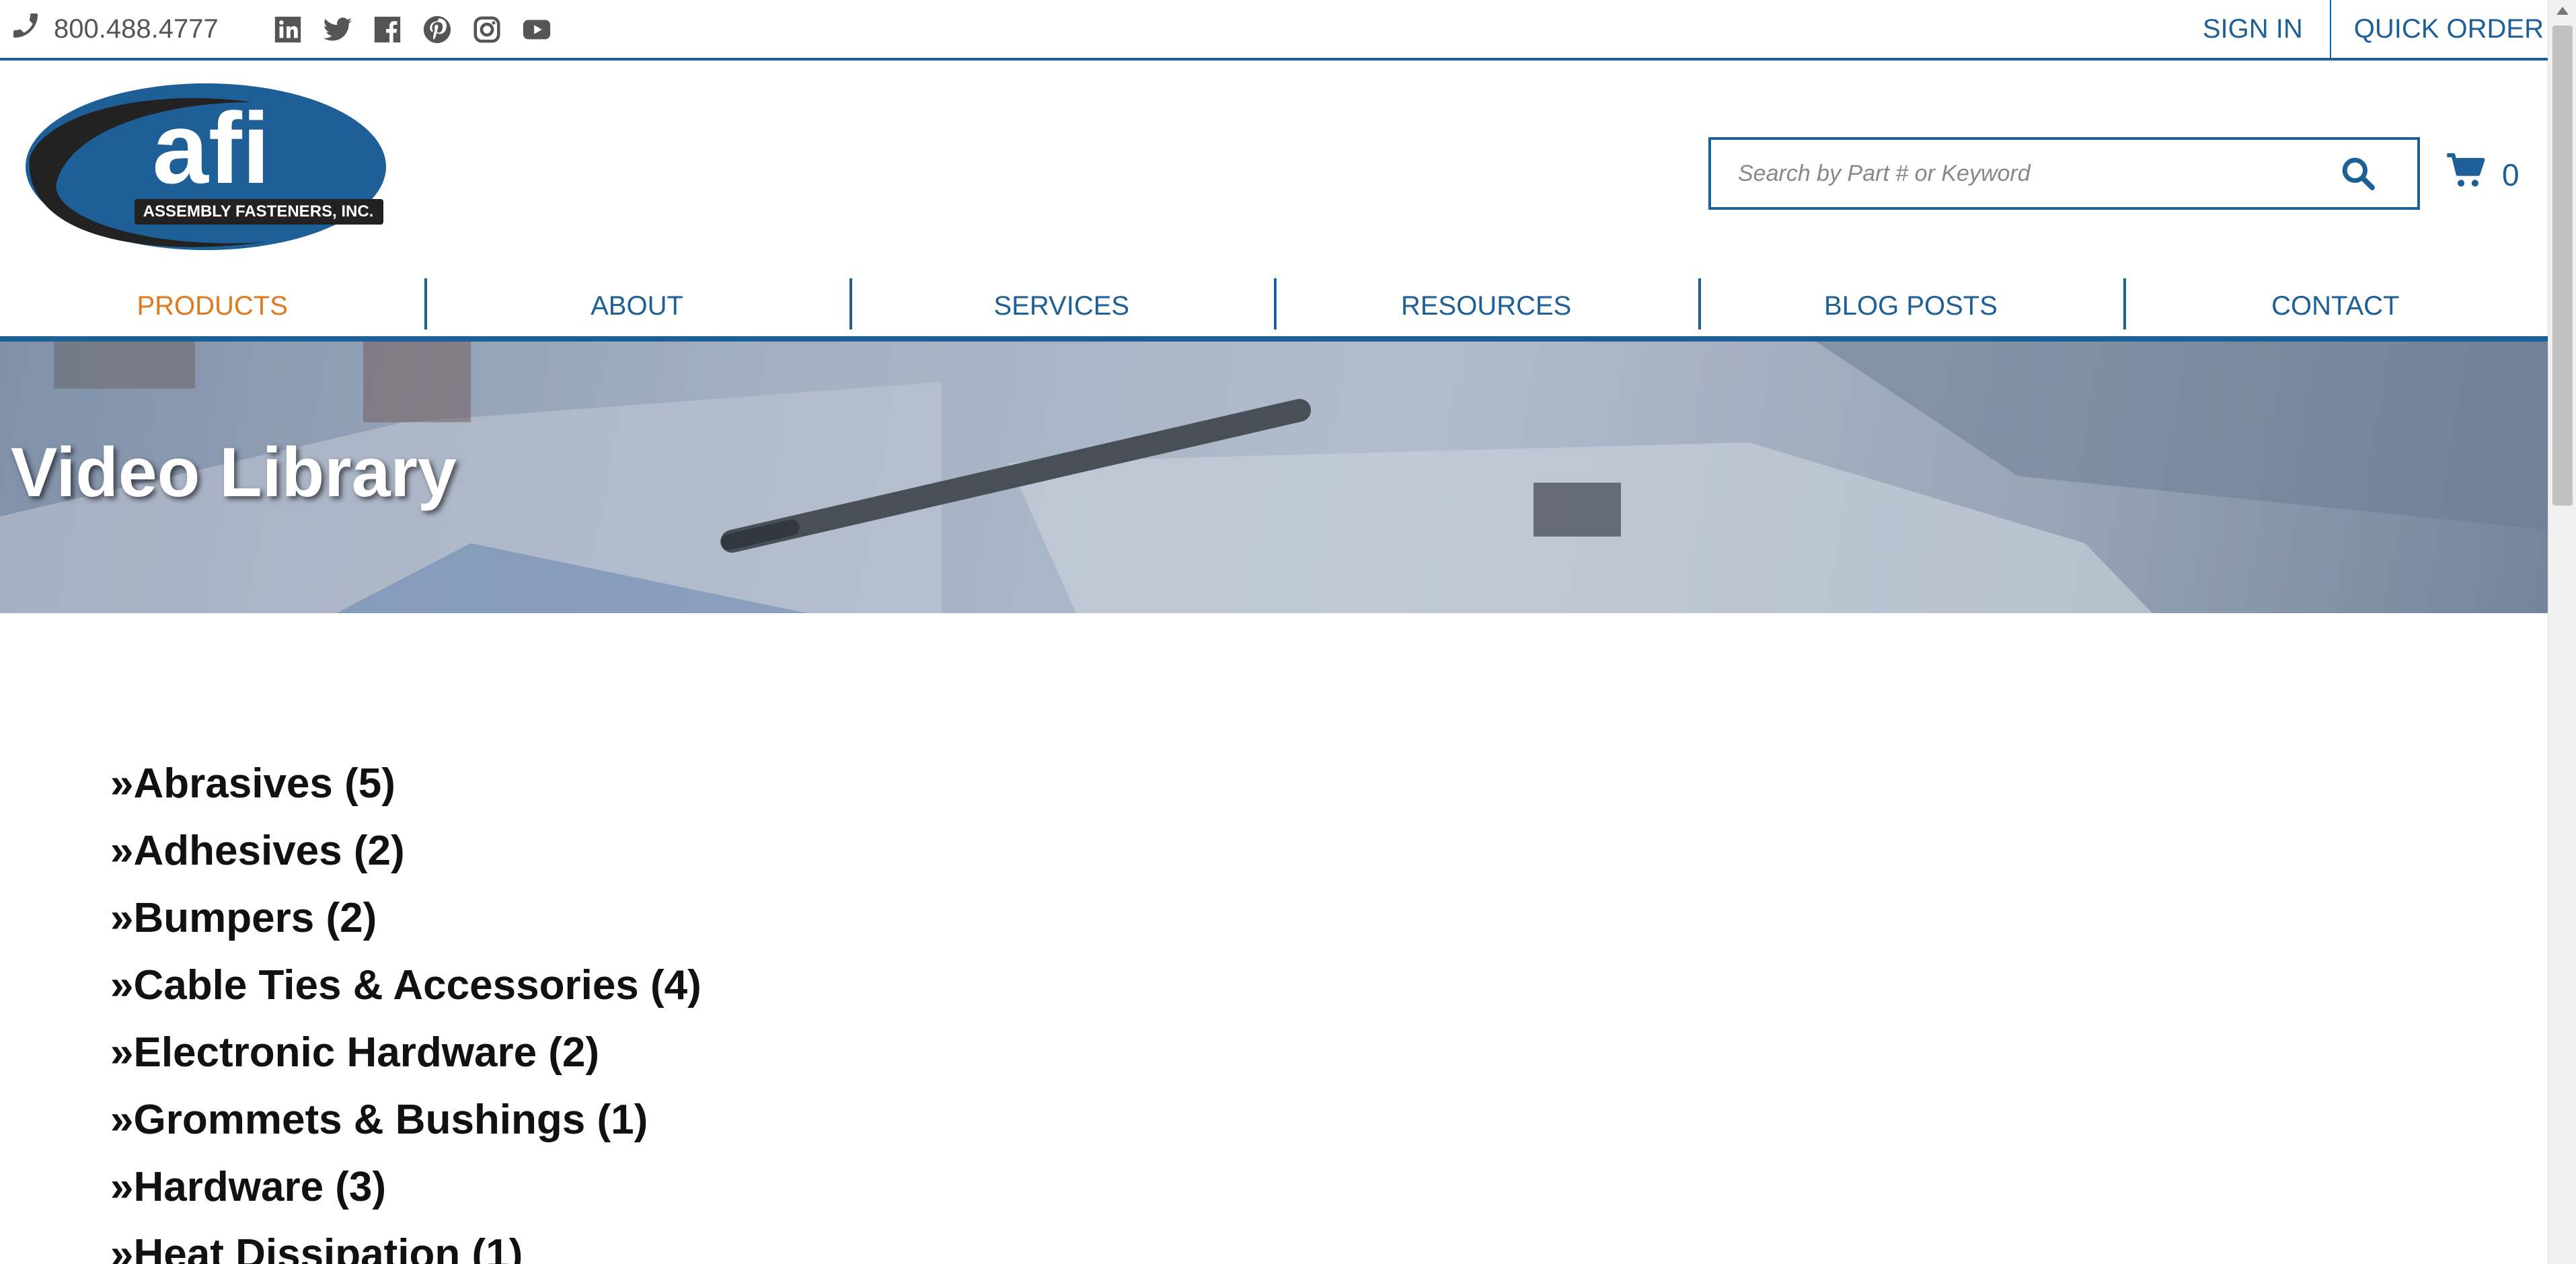 The height and width of the screenshot is (1264, 2576). I want to click on linkedin-icon, so click(288, 29).